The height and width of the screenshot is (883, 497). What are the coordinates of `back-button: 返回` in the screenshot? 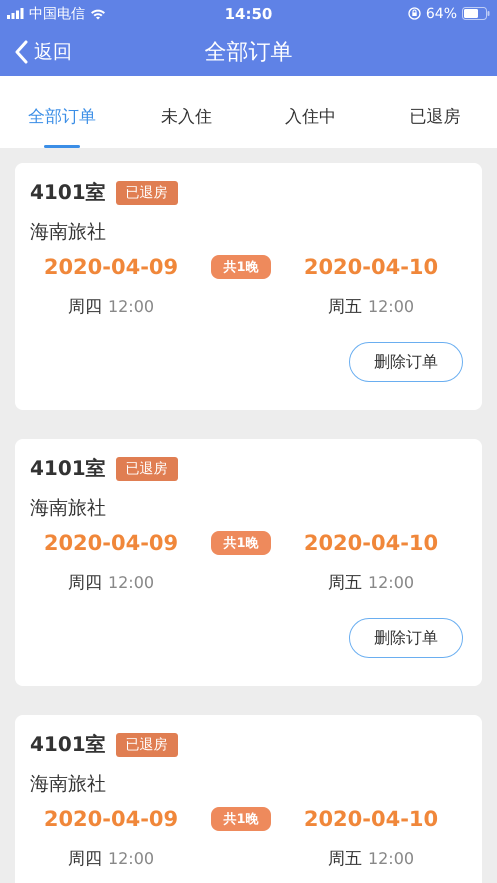 It's located at (43, 51).